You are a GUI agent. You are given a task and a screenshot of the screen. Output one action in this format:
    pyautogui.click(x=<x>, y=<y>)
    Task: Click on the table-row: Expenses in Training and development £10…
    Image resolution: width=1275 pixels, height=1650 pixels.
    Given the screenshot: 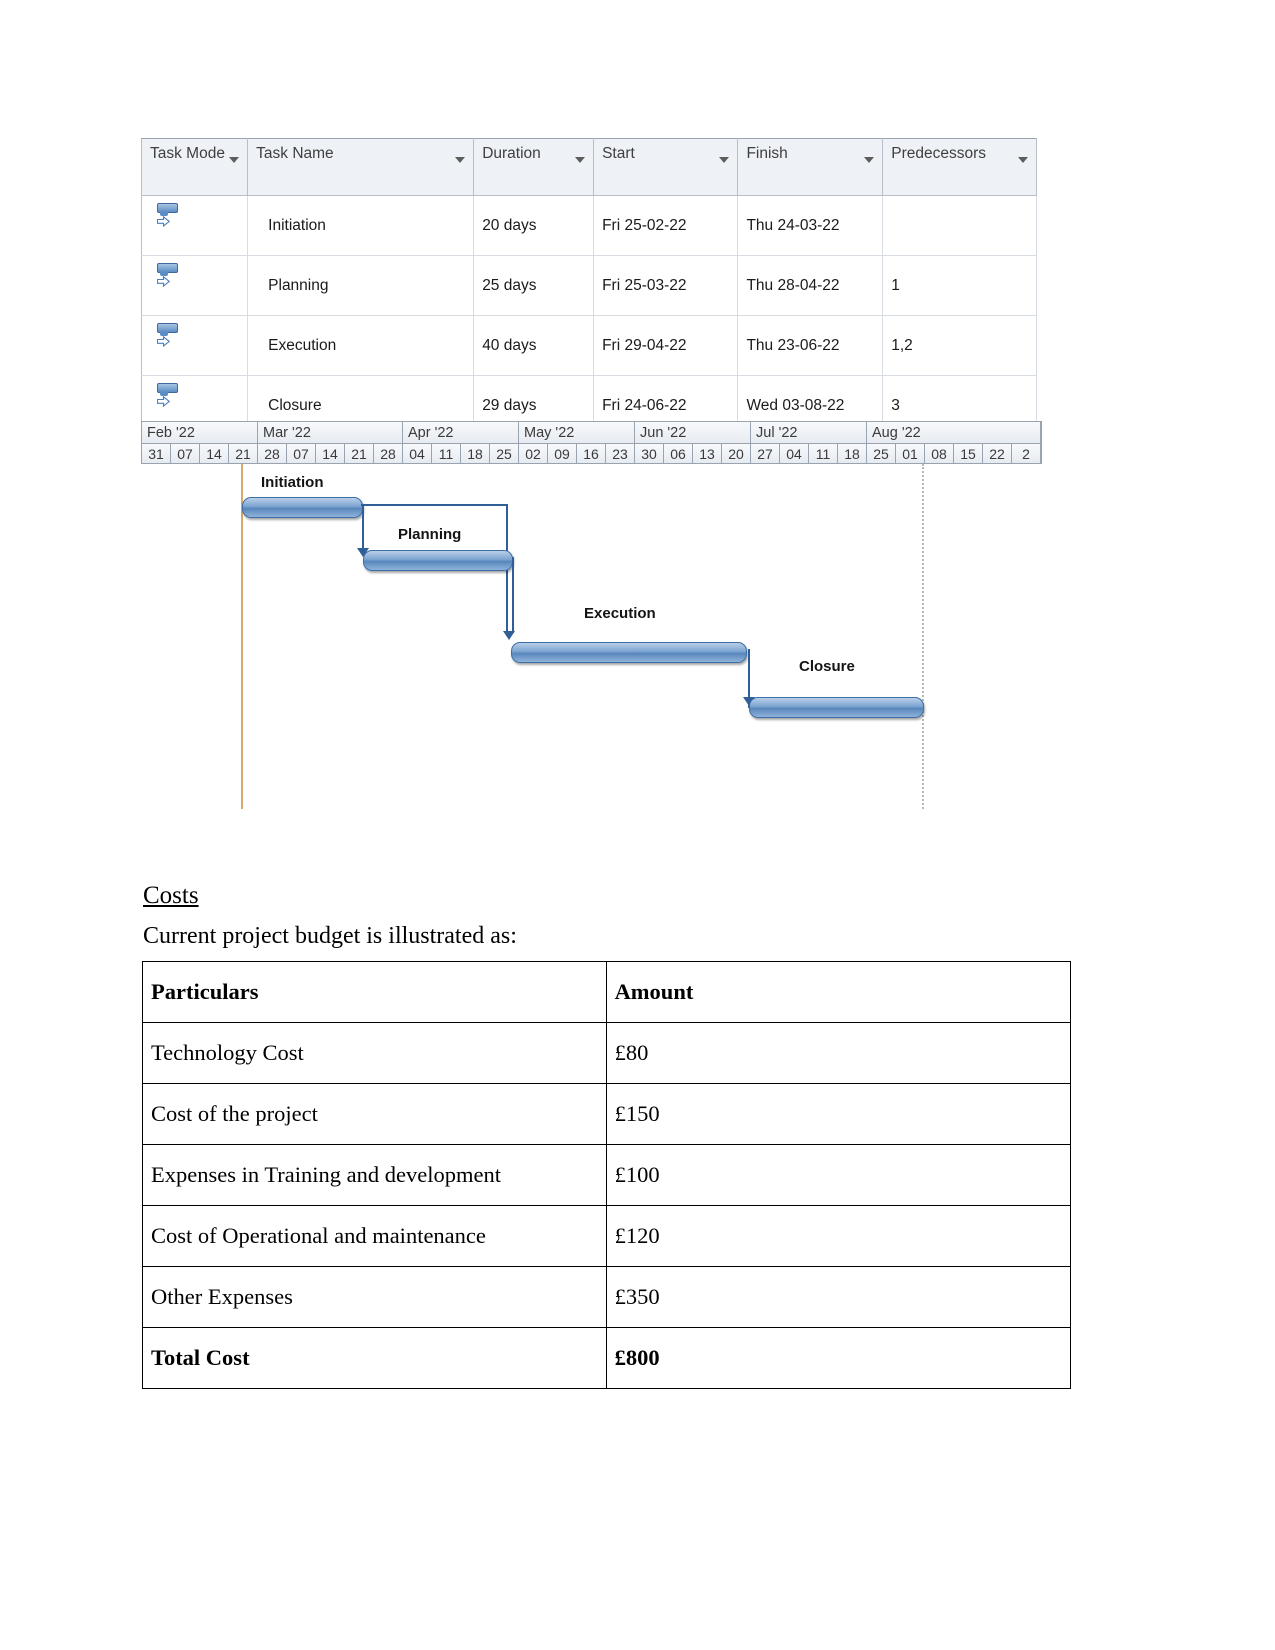 What is the action you would take?
    pyautogui.click(x=607, y=1175)
    